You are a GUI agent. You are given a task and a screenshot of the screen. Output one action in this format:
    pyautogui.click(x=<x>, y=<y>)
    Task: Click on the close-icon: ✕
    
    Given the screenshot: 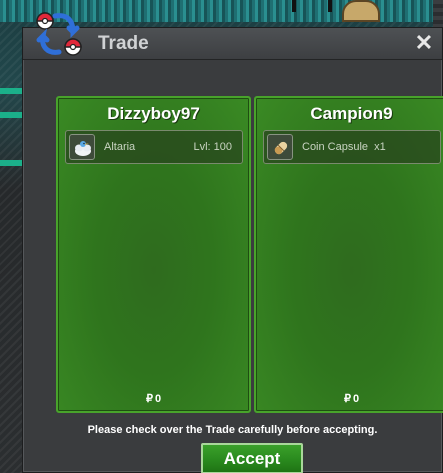 What is the action you would take?
    pyautogui.click(x=424, y=43)
    